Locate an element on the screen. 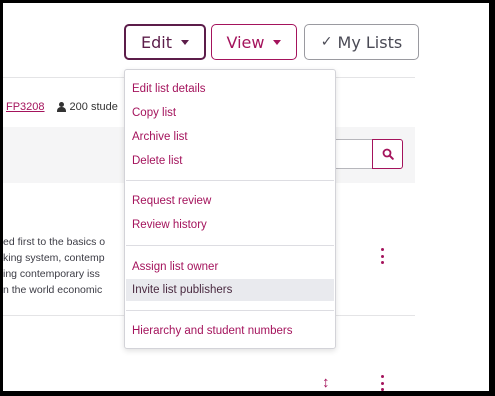  menu-item-invite-list-publishers: Invite list publishers is located at coordinates (230, 290).